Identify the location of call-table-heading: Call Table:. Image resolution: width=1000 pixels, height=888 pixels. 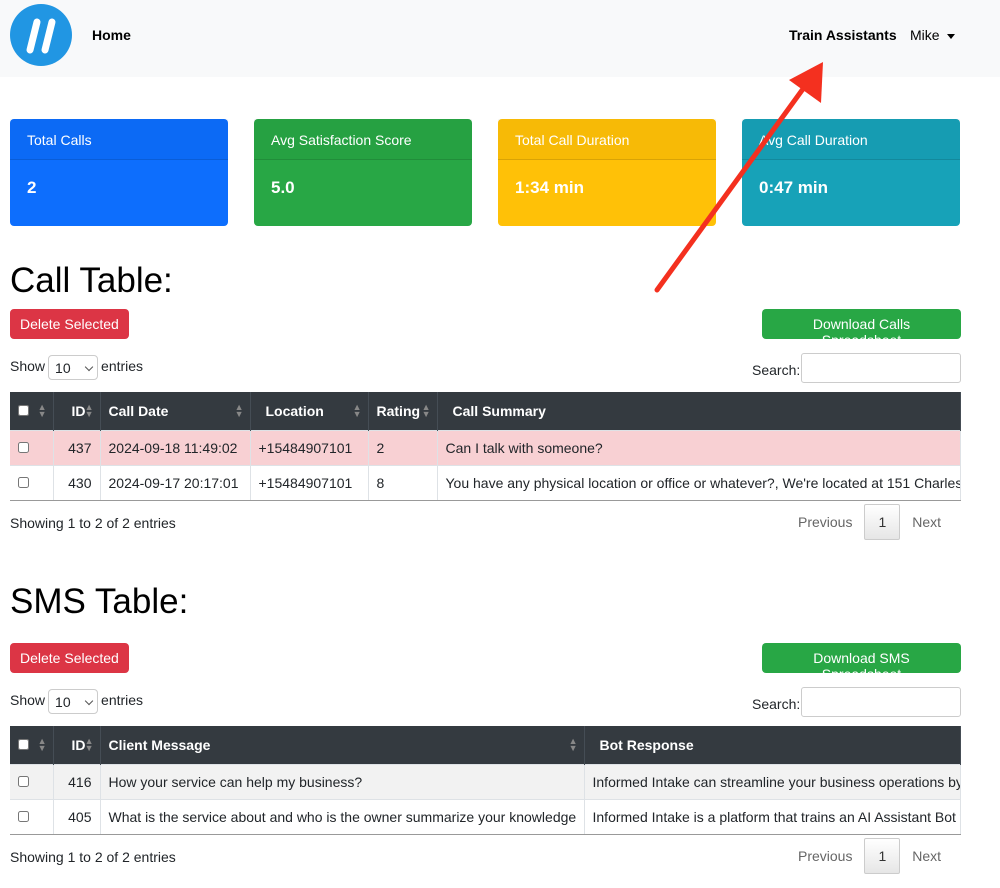
(91, 280).